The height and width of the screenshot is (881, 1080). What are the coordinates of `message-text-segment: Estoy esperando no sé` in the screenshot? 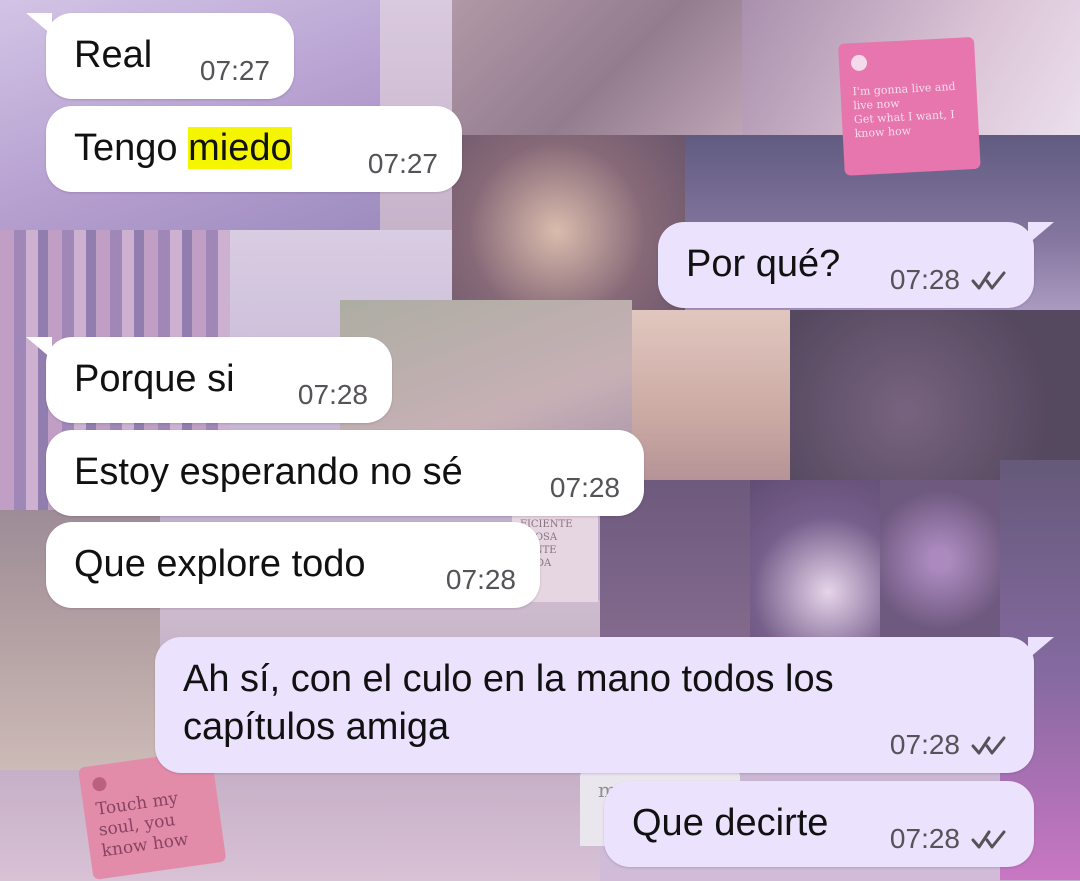 It's located at (268, 472).